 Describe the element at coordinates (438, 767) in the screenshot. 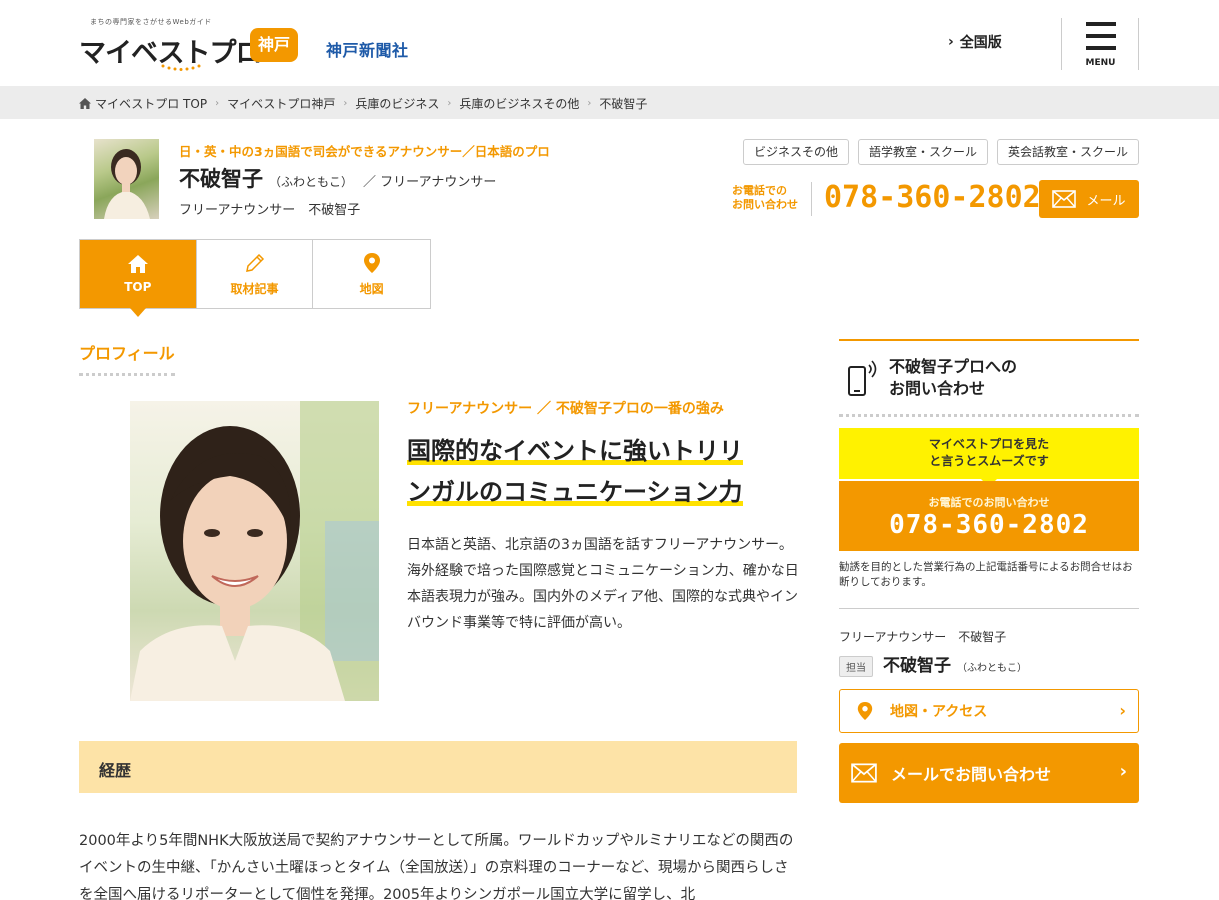

I see `career-header: 経歴` at that location.